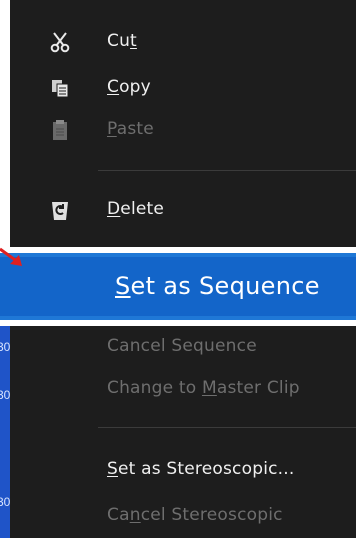 The image size is (356, 538). I want to click on menu-item-delete: Delete, so click(183, 210).